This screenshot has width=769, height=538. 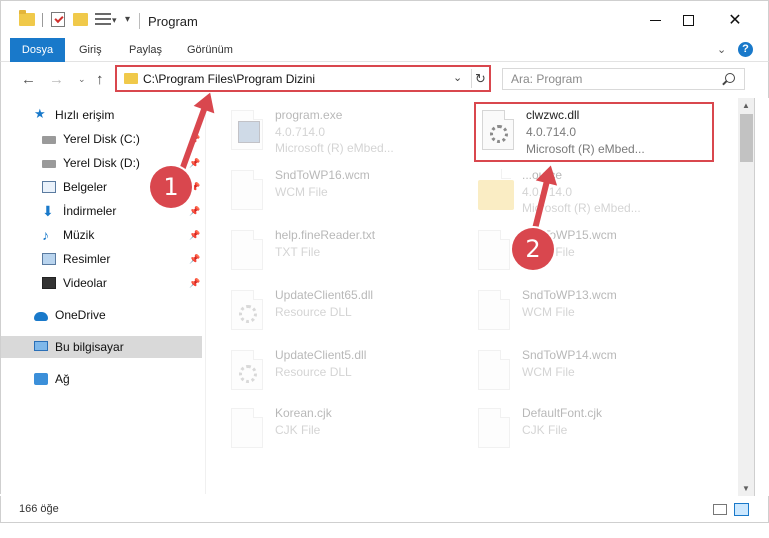 I want to click on vertical-scrollbar: ▲ ▼, so click(x=746, y=297).